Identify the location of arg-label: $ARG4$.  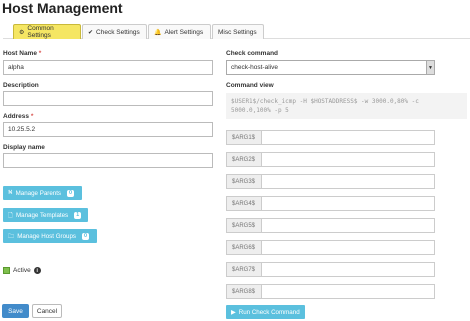
(244, 203).